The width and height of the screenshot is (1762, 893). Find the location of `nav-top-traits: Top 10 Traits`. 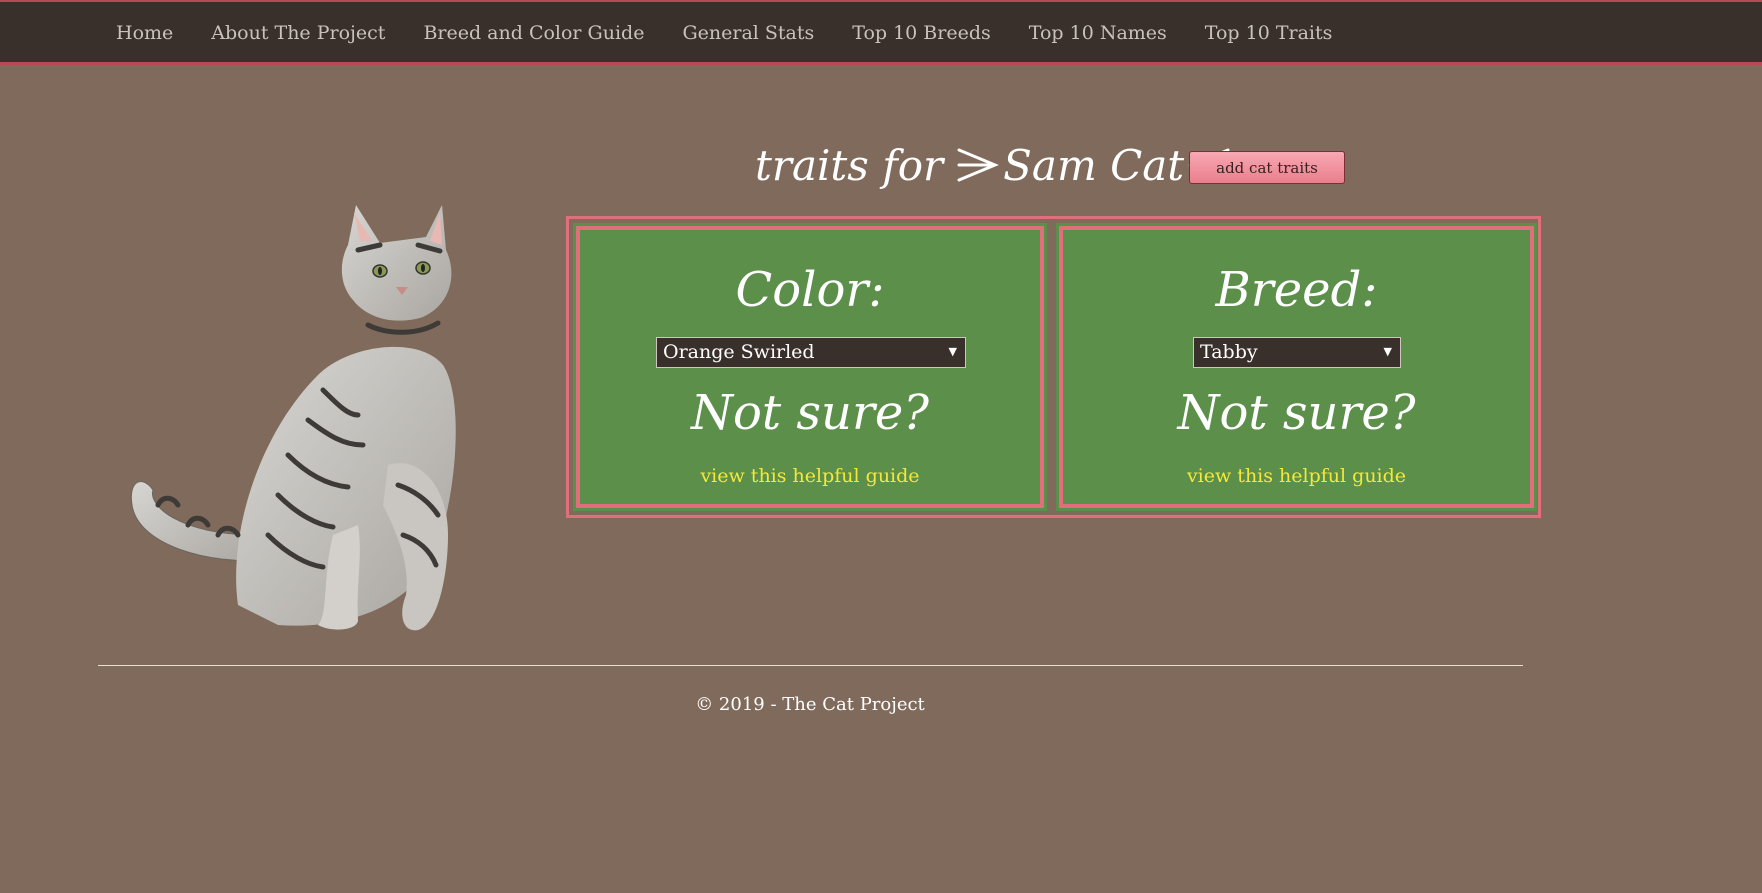

nav-top-traits: Top 10 Traits is located at coordinates (1269, 33).